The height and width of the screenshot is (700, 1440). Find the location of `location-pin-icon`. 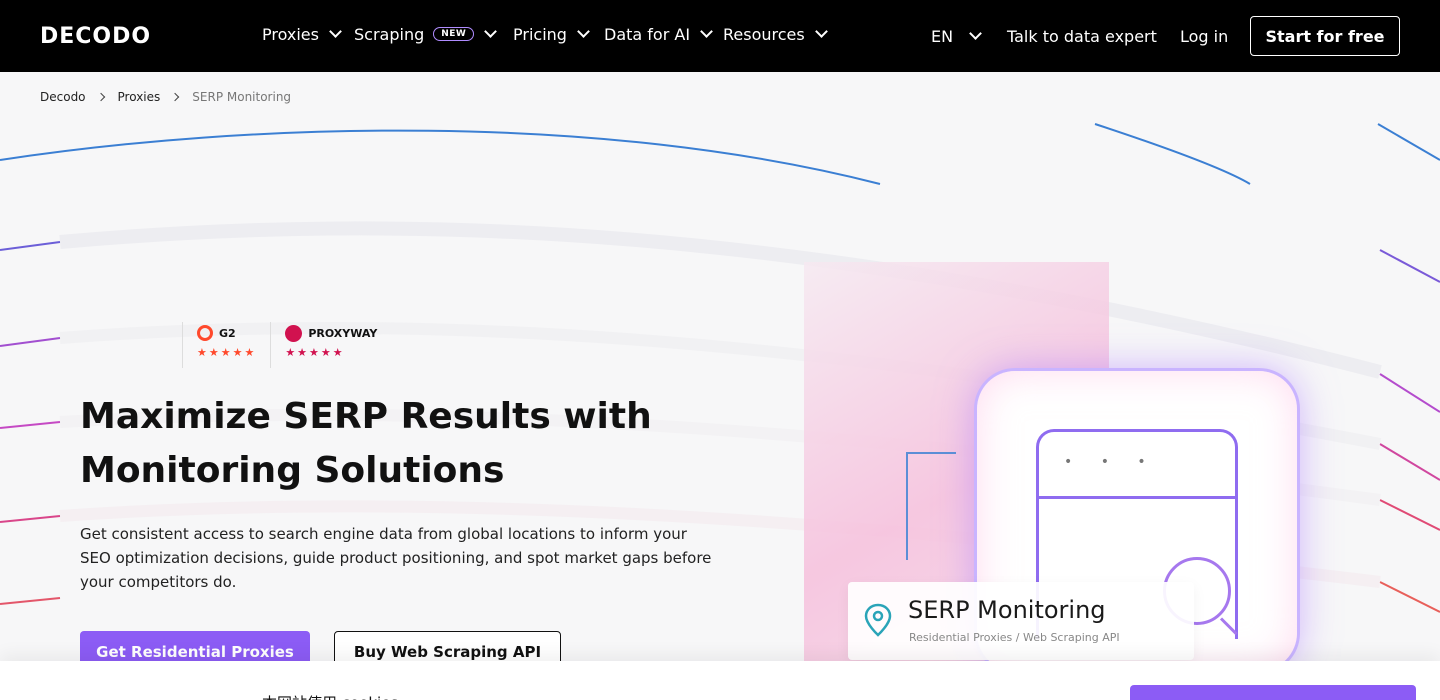

location-pin-icon is located at coordinates (878, 620).